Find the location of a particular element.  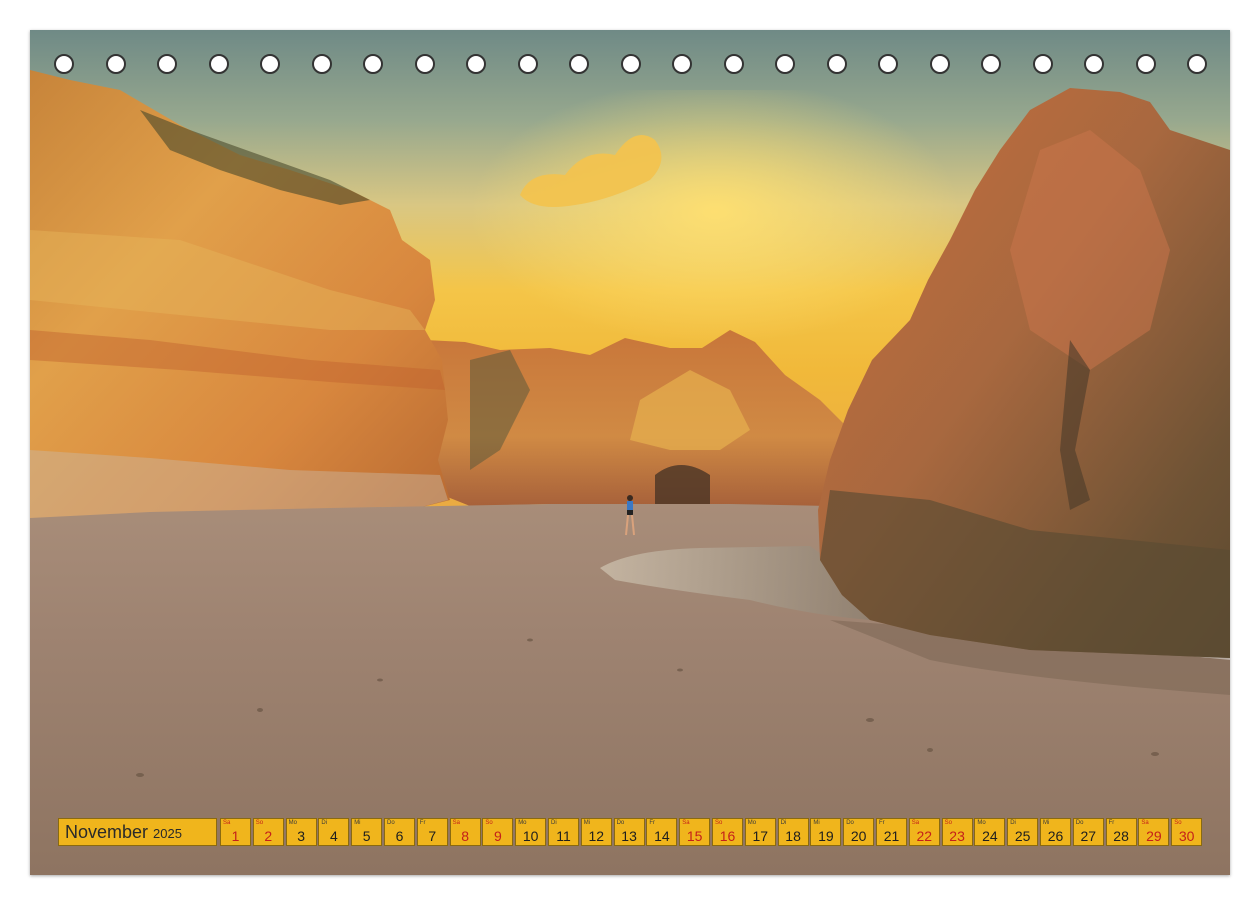

day-cell: Mo 3 is located at coordinates (301, 832).